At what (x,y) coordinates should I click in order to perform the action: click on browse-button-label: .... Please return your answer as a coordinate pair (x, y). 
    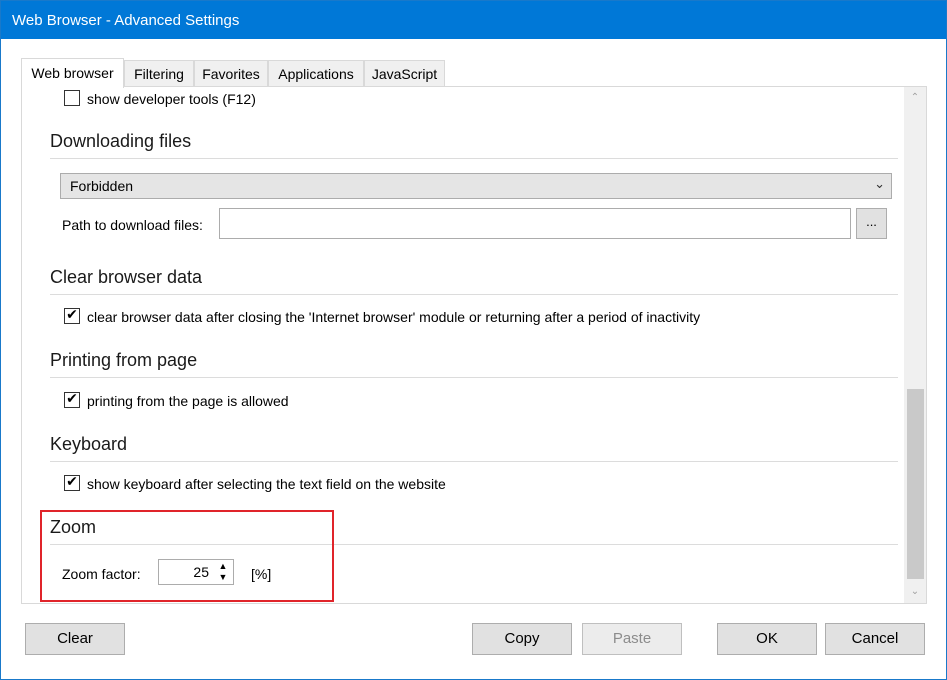
    Looking at the image, I should click on (871, 221).